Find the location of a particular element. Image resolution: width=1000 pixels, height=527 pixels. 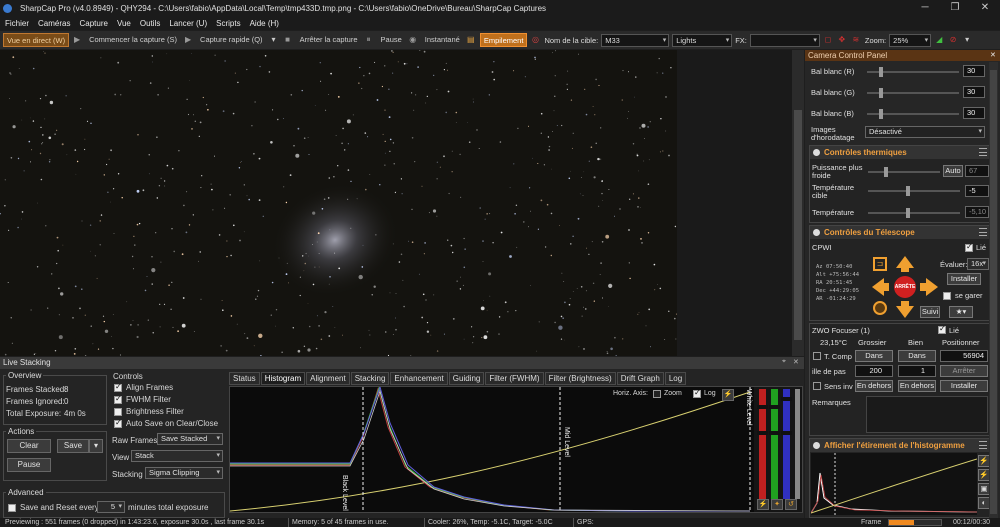

menu-aide: Aide (H) is located at coordinates (264, 23).